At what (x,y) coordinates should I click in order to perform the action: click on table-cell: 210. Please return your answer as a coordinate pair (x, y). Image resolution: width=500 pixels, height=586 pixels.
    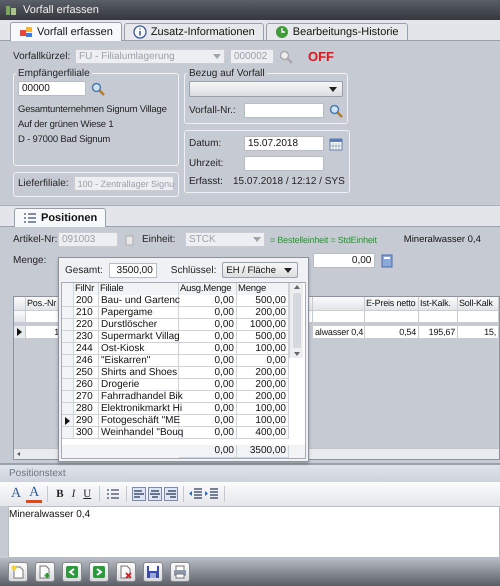
    Looking at the image, I should click on (86, 313).